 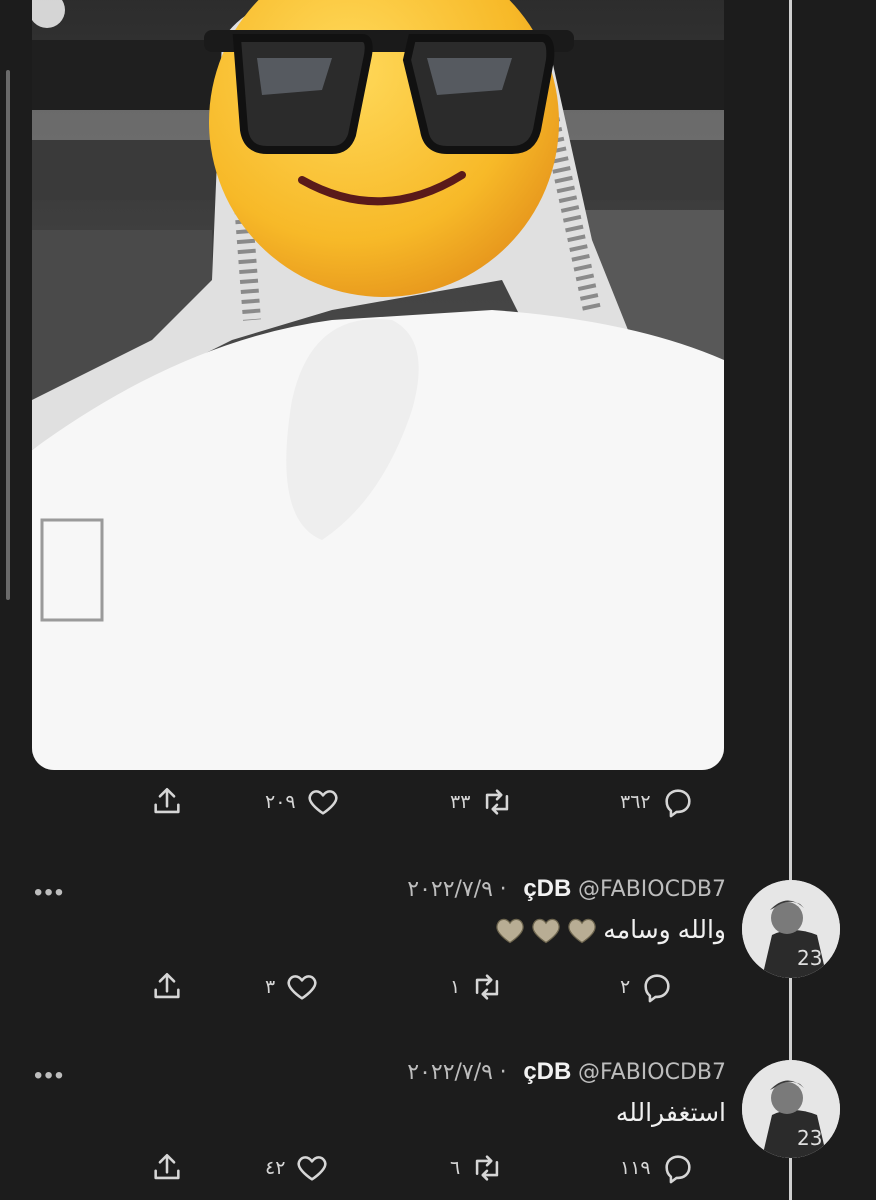 I want to click on reply-count: ١١٩, so click(x=635, y=1168).